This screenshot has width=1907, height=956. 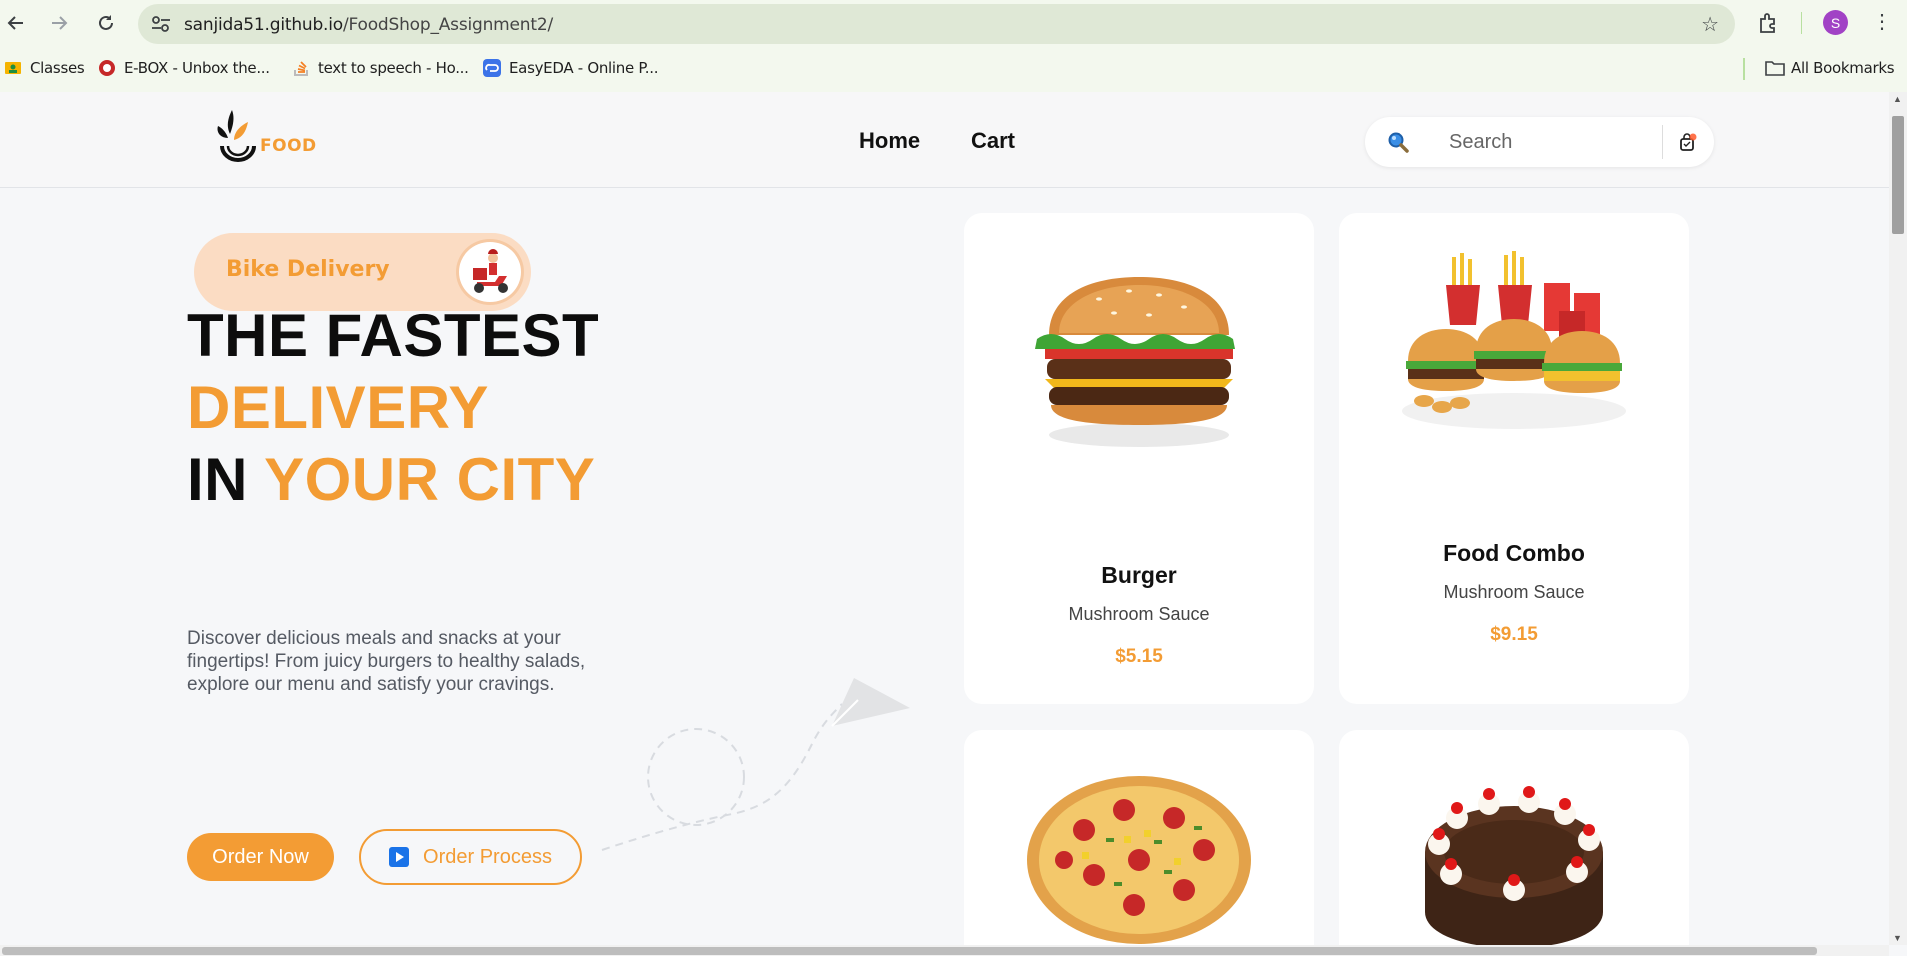 I want to click on product-card-pizza, so click(x=1139, y=837).